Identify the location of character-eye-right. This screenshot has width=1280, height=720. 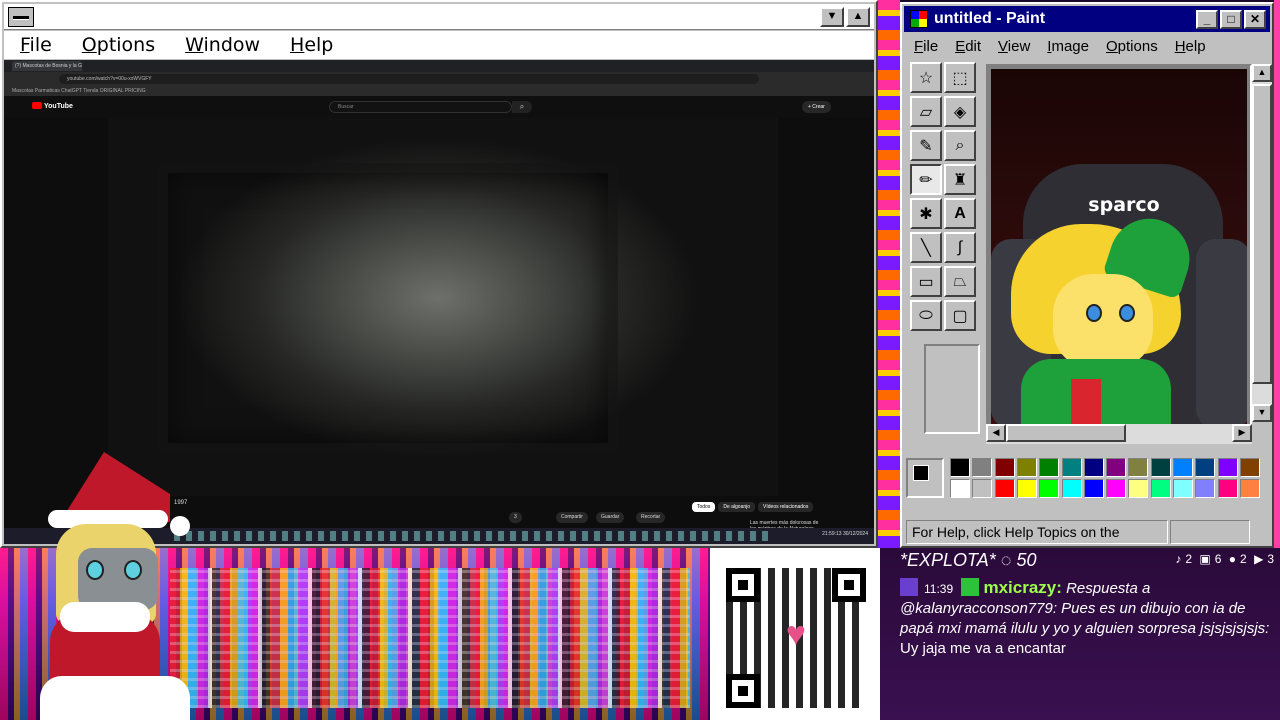
(1127, 313).